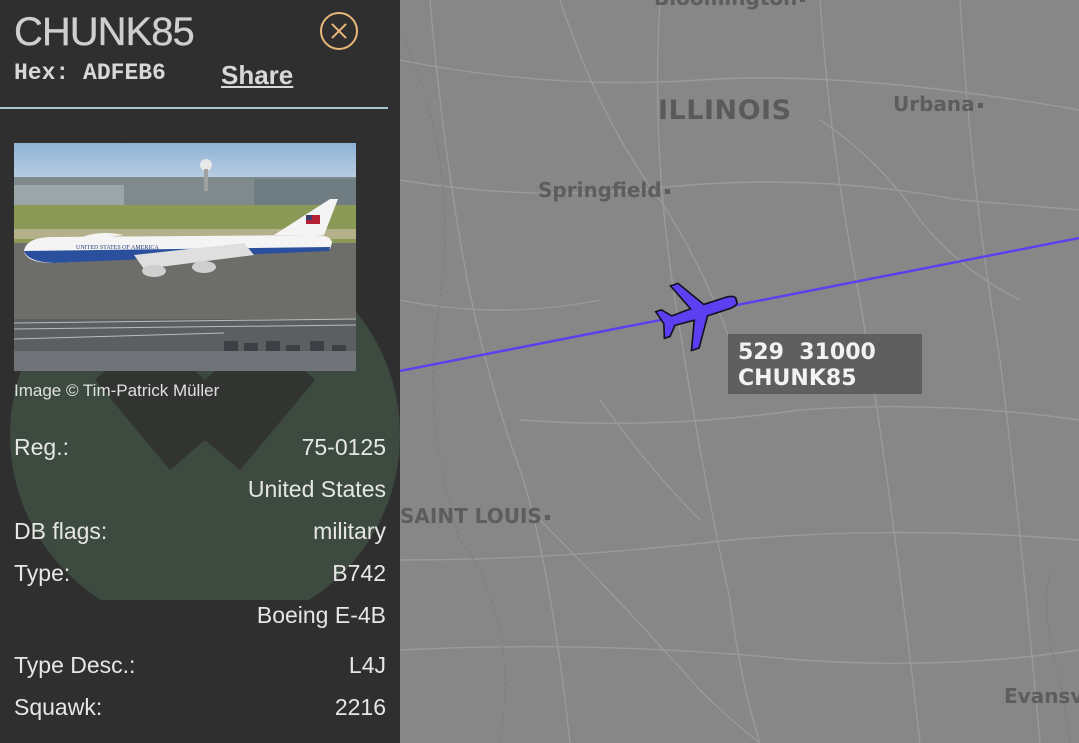 This screenshot has width=1079, height=743. Describe the element at coordinates (797, 378) in the screenshot. I see `aircraft-label-callsign: CHUNK85` at that location.